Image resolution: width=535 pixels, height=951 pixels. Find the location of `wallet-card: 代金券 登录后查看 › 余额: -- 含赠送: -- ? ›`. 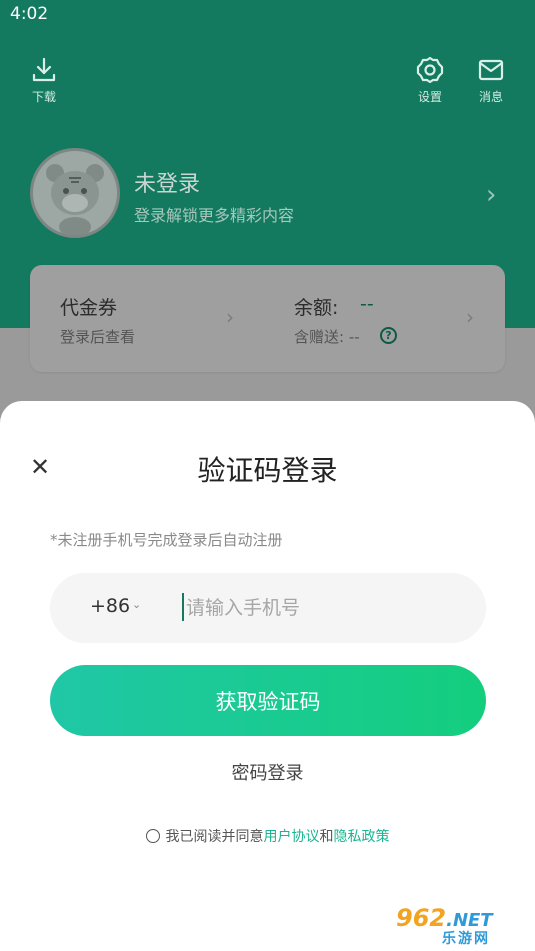

wallet-card: 代金券 登录后查看 › 余额: -- 含赠送: -- ? › is located at coordinates (267, 318).